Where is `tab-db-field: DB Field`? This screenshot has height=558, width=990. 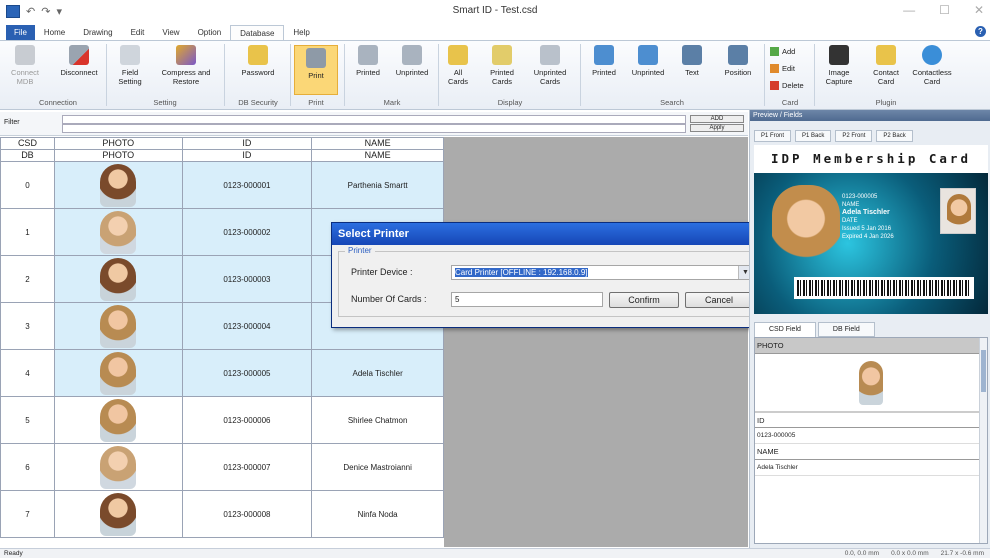
tab-db-field: DB Field is located at coordinates (846, 329).